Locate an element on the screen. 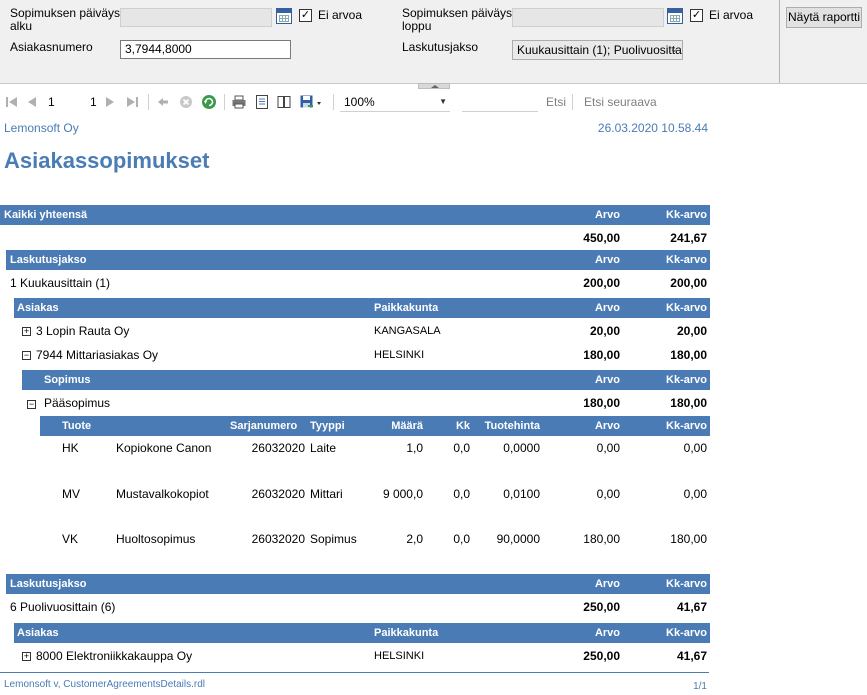 This screenshot has height=695, width=867. product-arvo: 180,00 is located at coordinates (601, 539).